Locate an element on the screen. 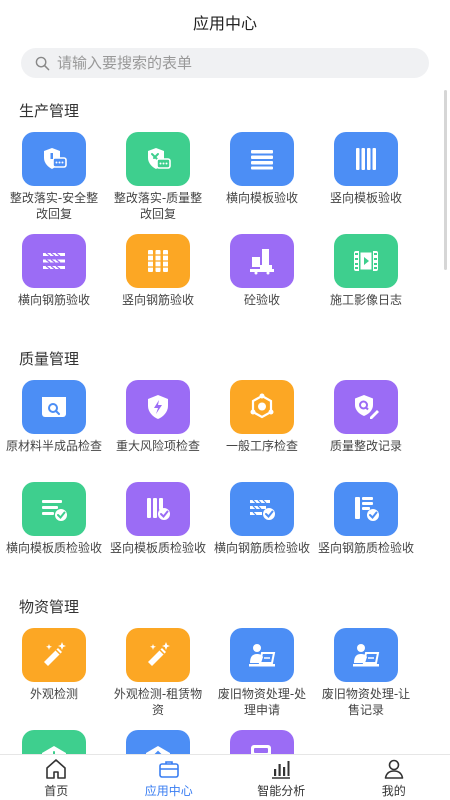 This screenshot has width=450, height=800. tab-label: 首页 is located at coordinates (56, 790).